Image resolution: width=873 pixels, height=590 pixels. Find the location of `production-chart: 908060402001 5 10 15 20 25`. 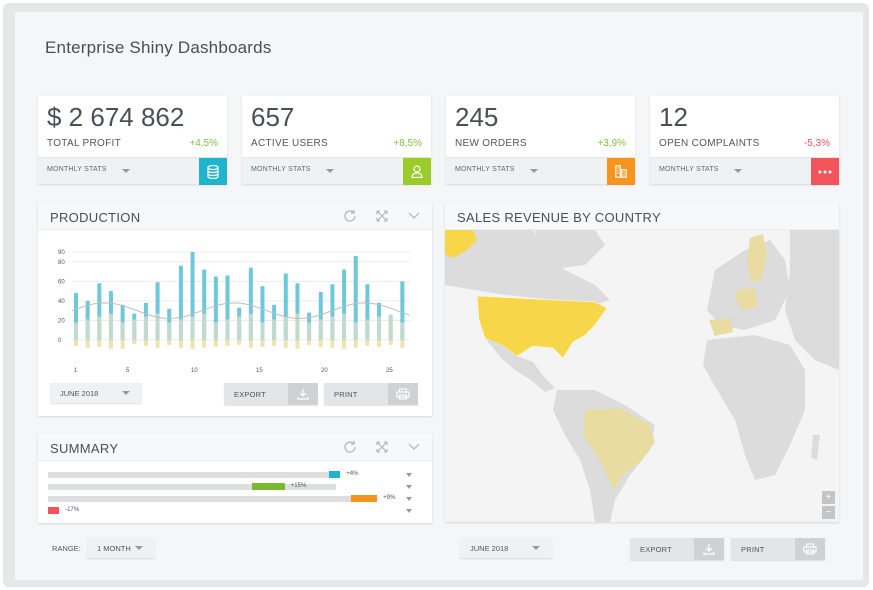

production-chart: 908060402001 5 10 15 20 25 is located at coordinates (234, 312).